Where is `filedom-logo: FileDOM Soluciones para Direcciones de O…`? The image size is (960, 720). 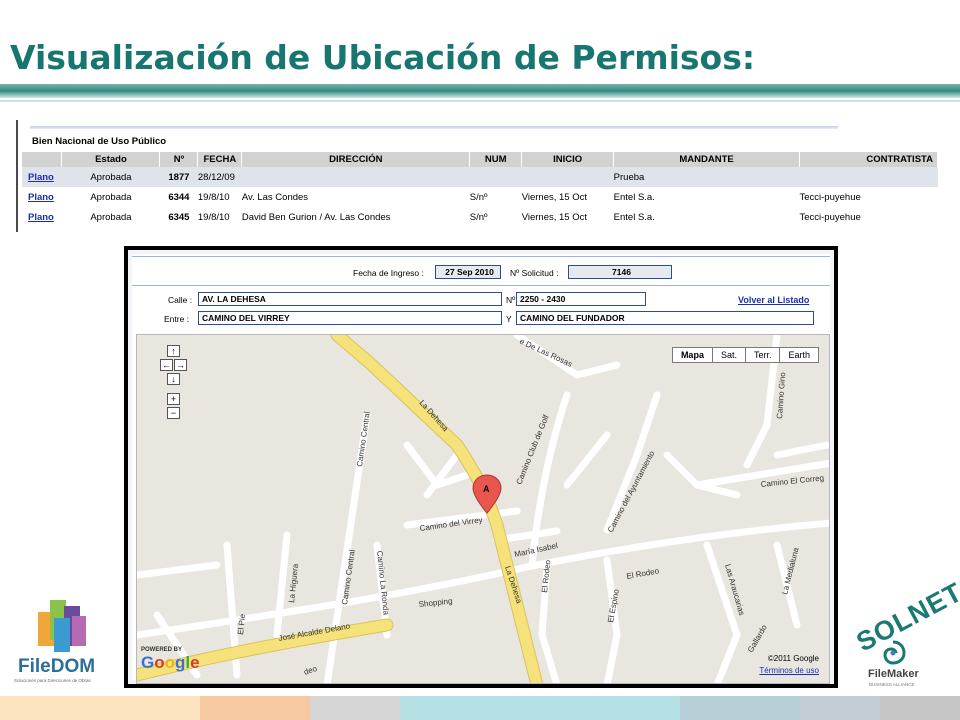 filedom-logo: FileDOM Soluciones para Direcciones de O… is located at coordinates (62, 644).